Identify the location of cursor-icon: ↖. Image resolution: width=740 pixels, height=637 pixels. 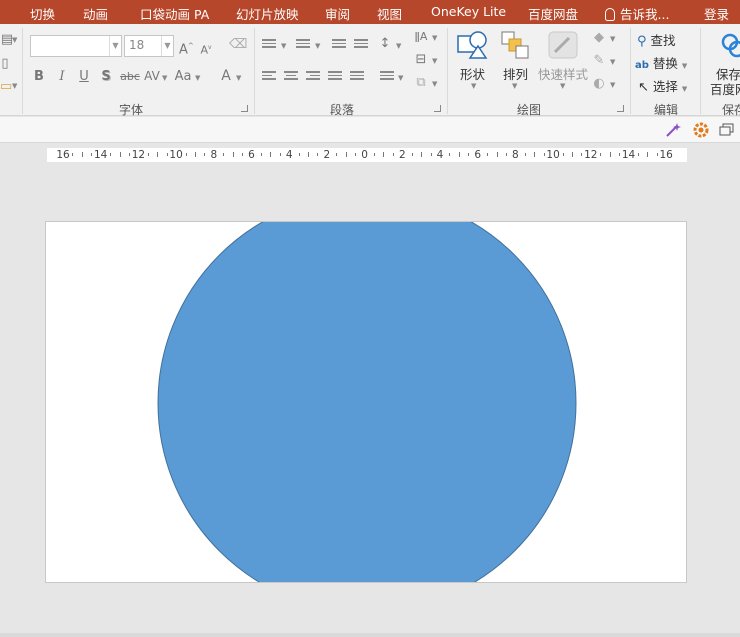
(643, 87).